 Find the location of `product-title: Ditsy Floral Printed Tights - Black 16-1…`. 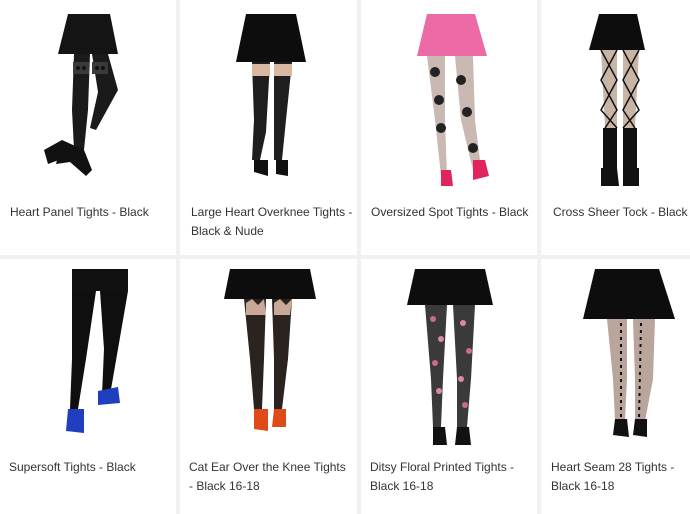

product-title: Ditsy Floral Printed Tights - Black 16-1… is located at coordinates (452, 477).